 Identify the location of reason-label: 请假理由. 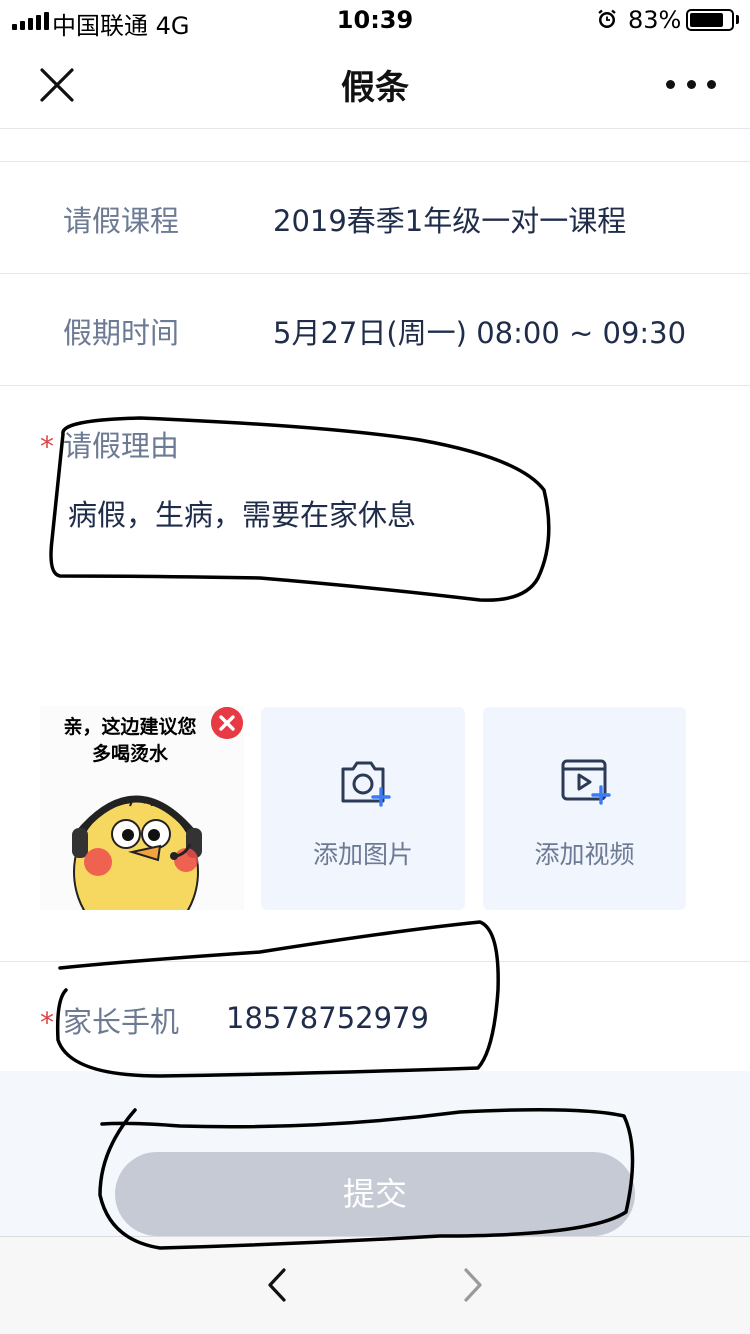
(121, 446).